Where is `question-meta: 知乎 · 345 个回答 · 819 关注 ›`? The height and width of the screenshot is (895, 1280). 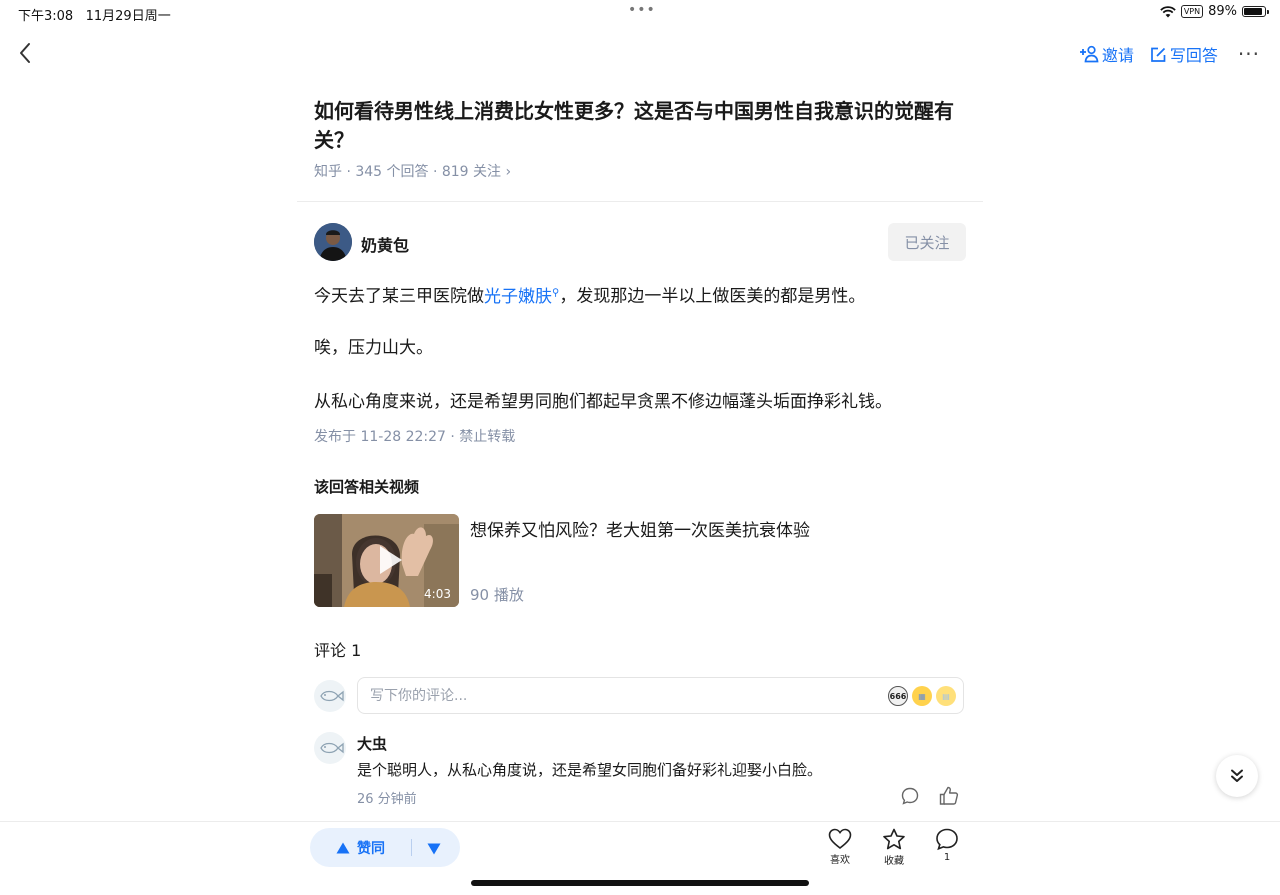 question-meta: 知乎 · 345 个回答 · 819 关注 › is located at coordinates (412, 171).